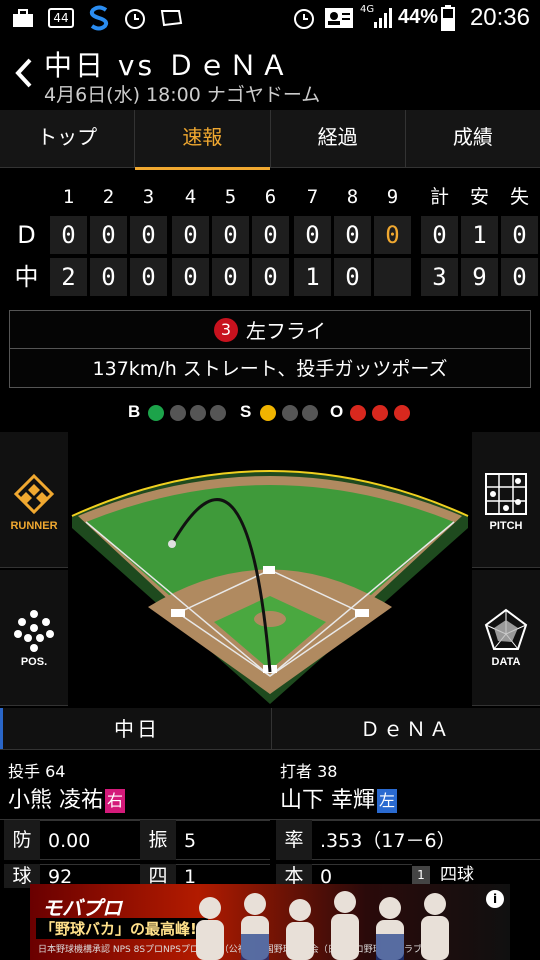  I want to click on radar-chart-icon, so click(506, 629).